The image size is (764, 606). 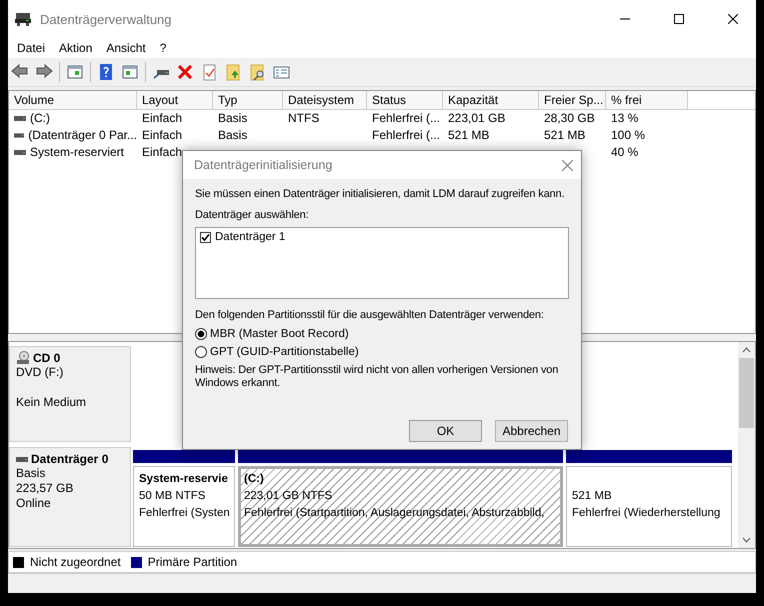 I want to click on menu-item: ?, so click(x=163, y=47).